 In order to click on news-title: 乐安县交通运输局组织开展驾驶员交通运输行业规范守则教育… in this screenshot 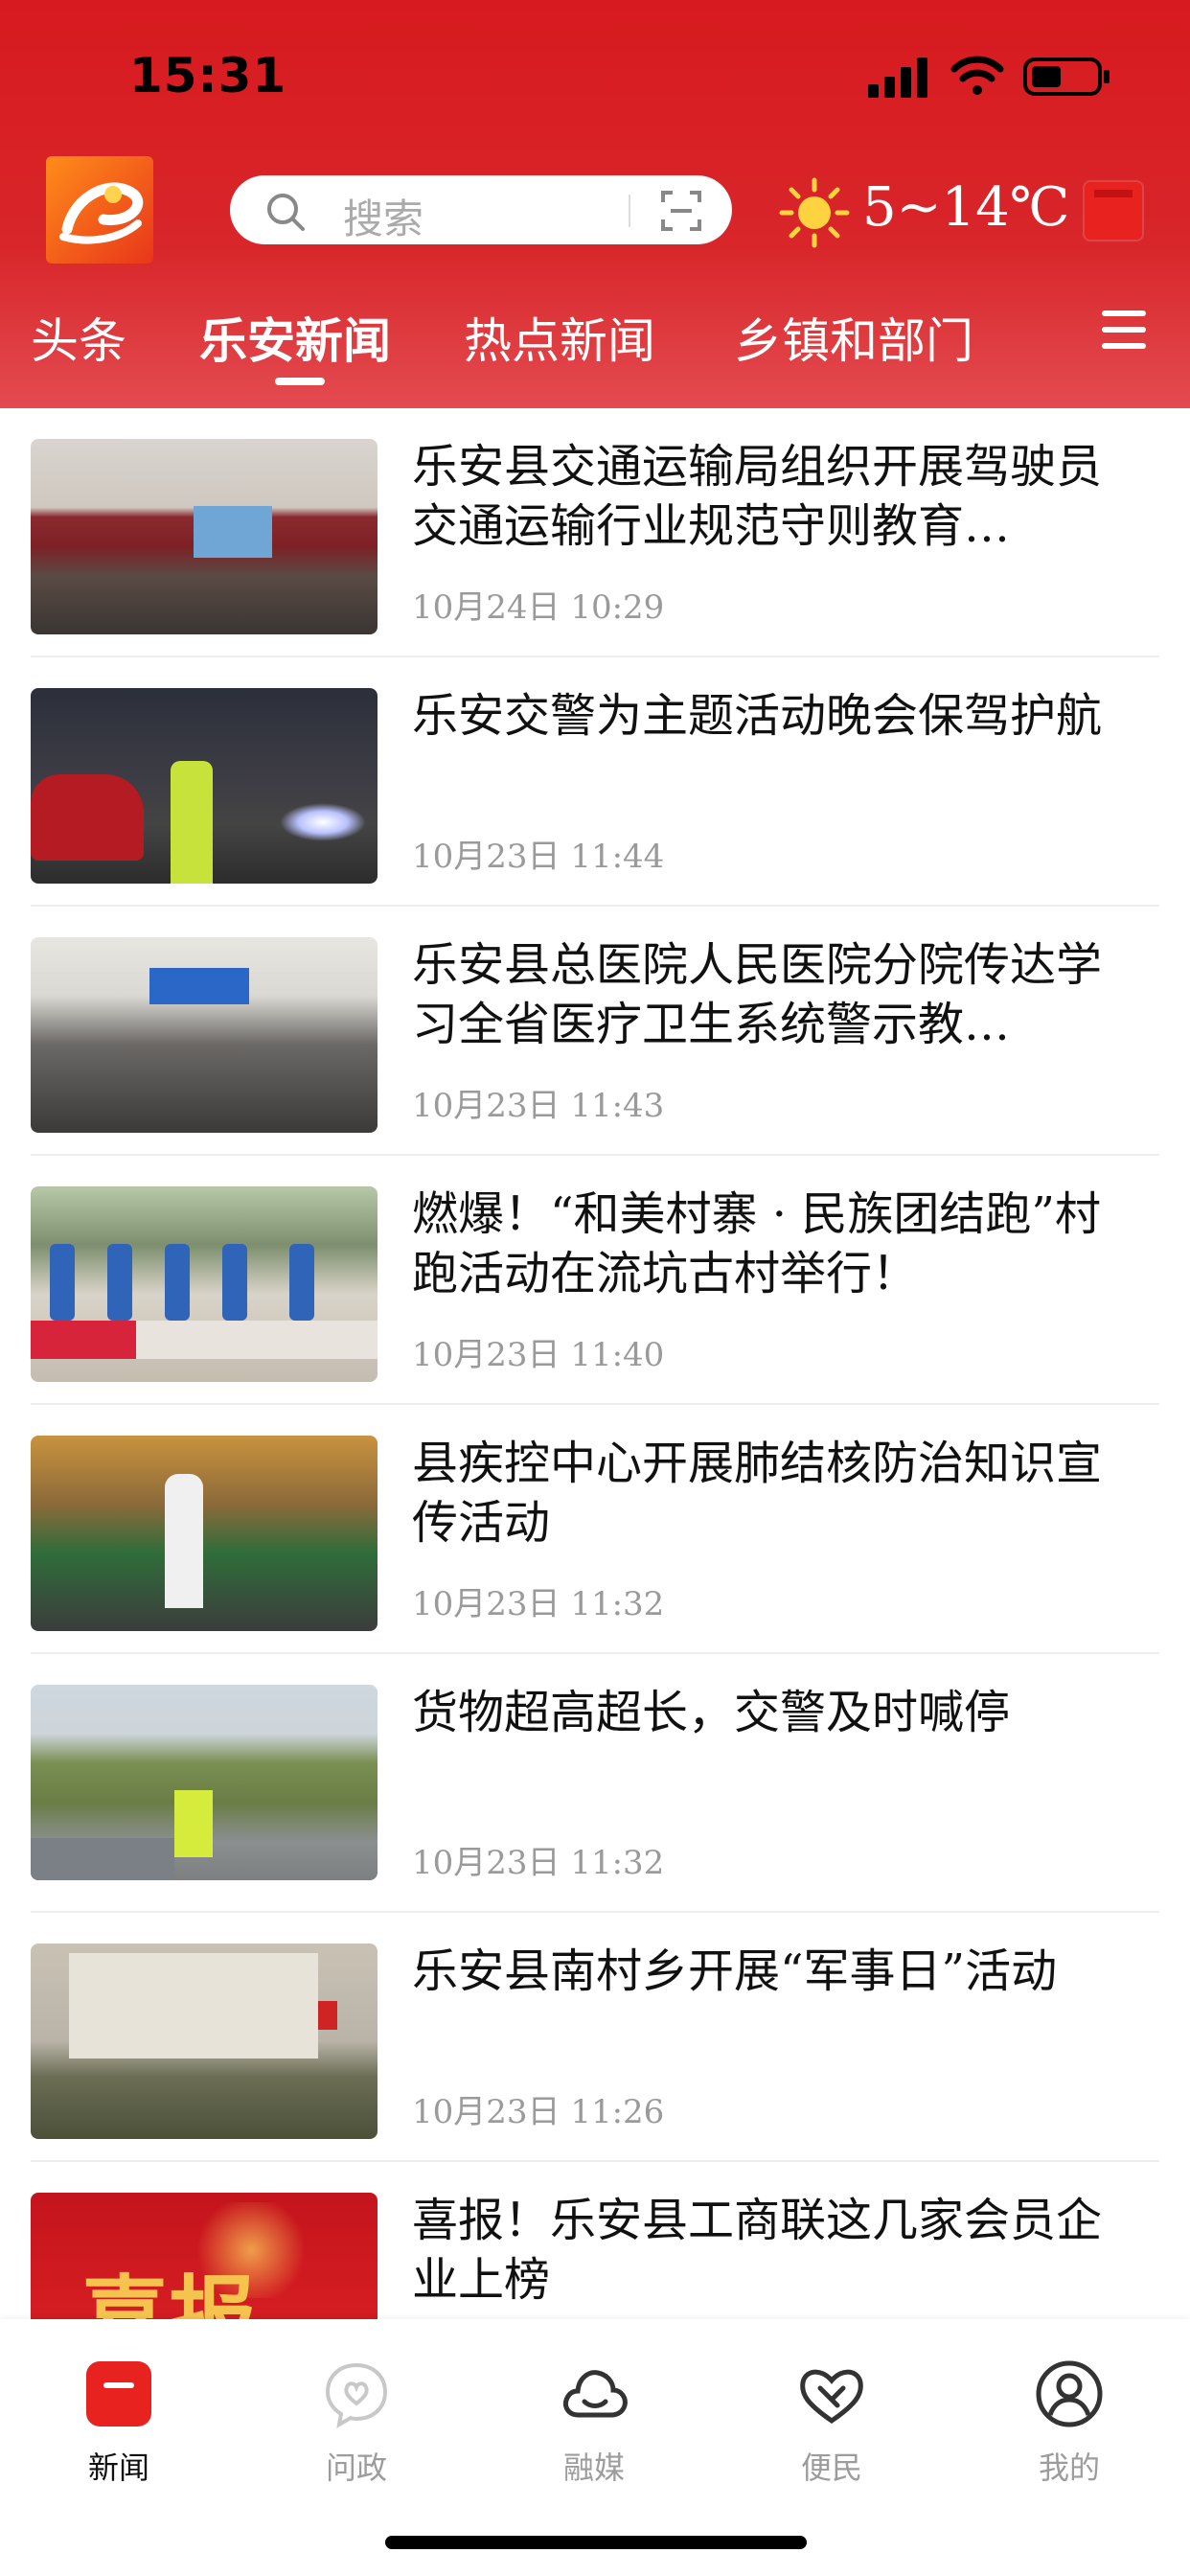, I will do `click(758, 496)`.